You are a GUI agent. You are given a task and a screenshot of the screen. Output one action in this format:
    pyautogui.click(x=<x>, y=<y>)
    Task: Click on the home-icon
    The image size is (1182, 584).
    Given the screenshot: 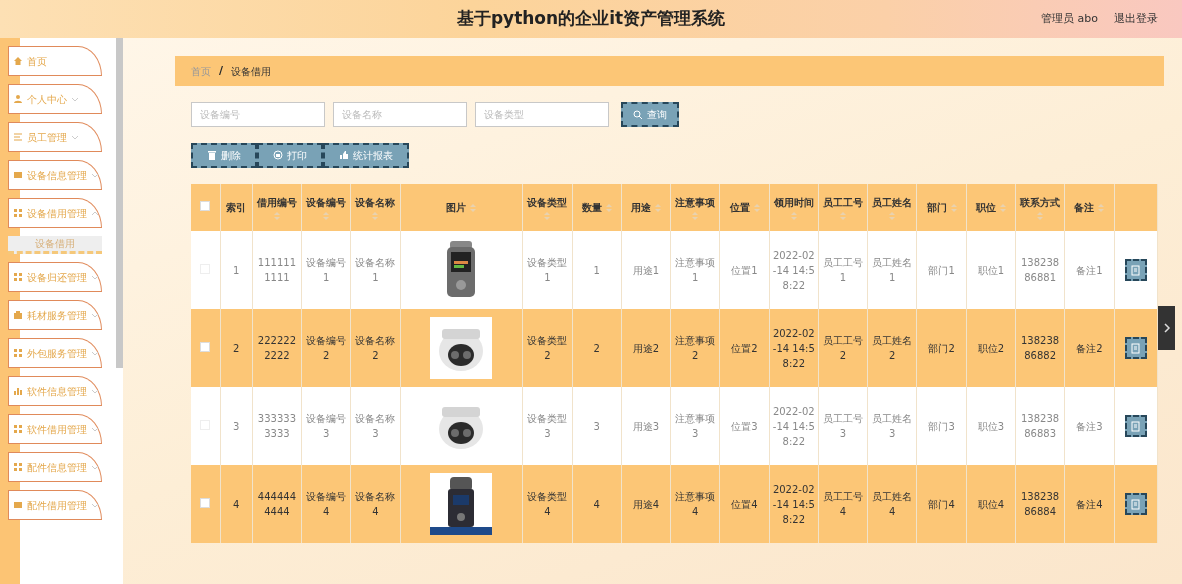 What is the action you would take?
    pyautogui.click(x=18, y=61)
    